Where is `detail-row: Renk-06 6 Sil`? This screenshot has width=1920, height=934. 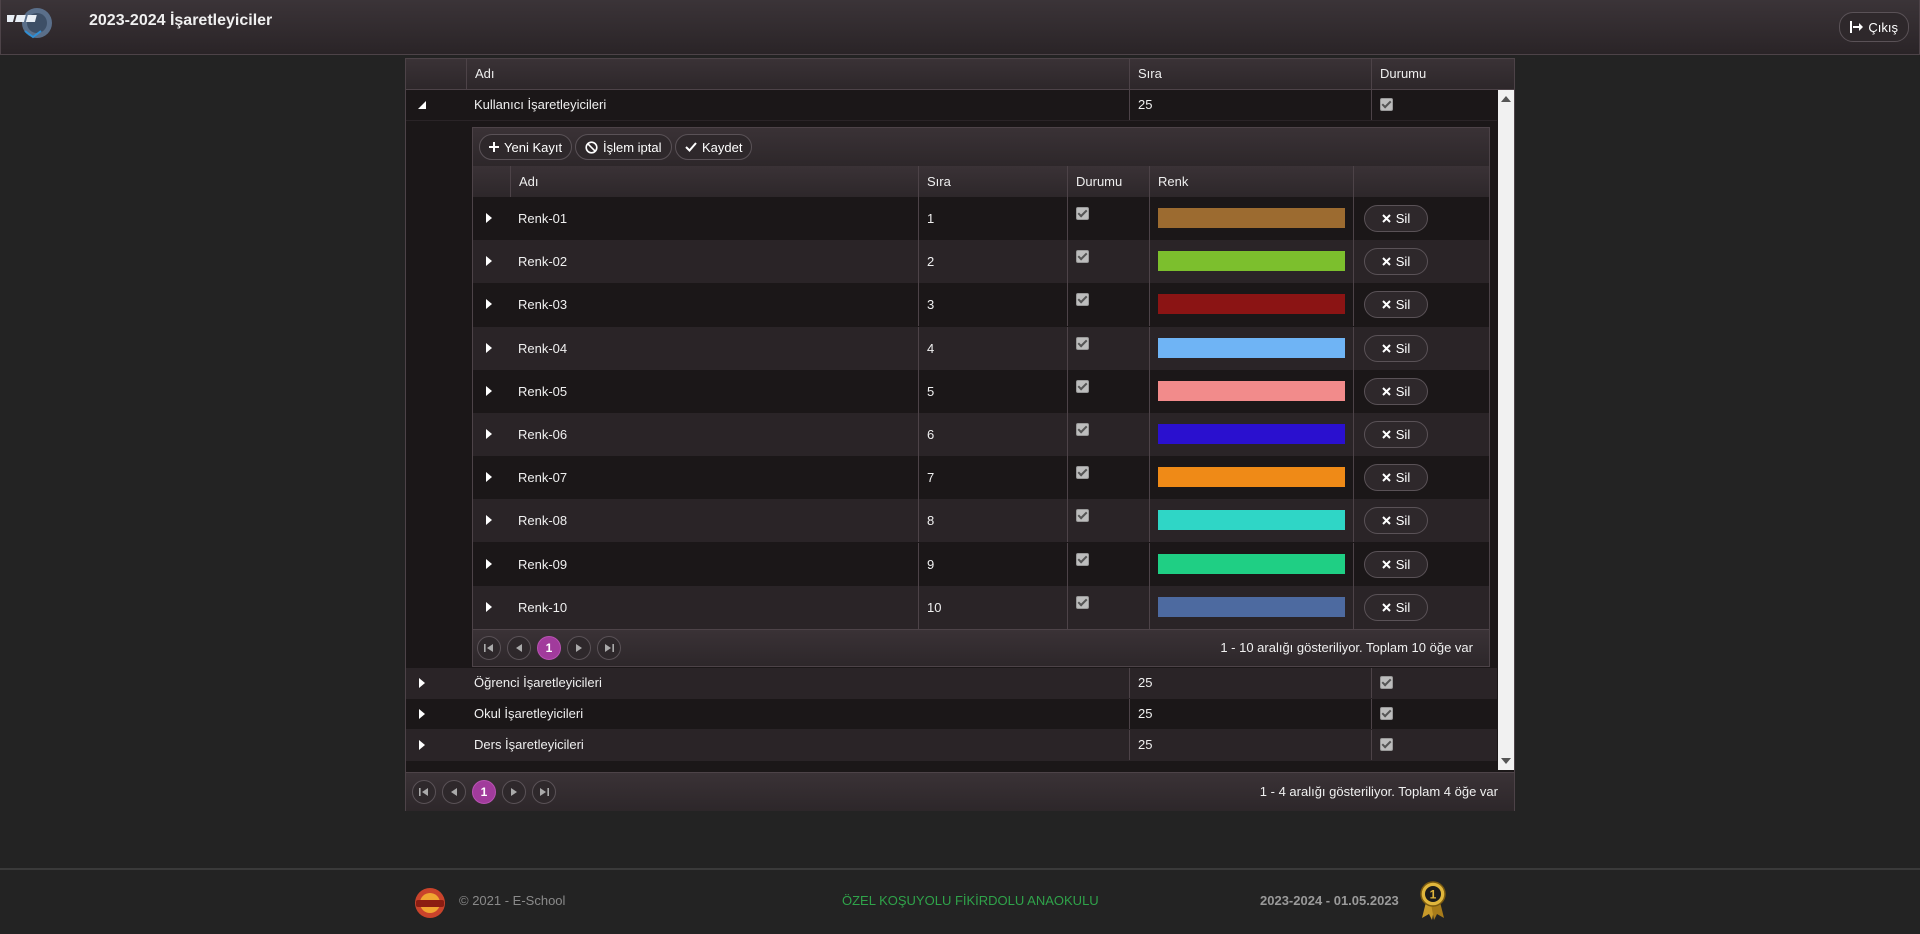 detail-row: Renk-06 6 Sil is located at coordinates (981, 434).